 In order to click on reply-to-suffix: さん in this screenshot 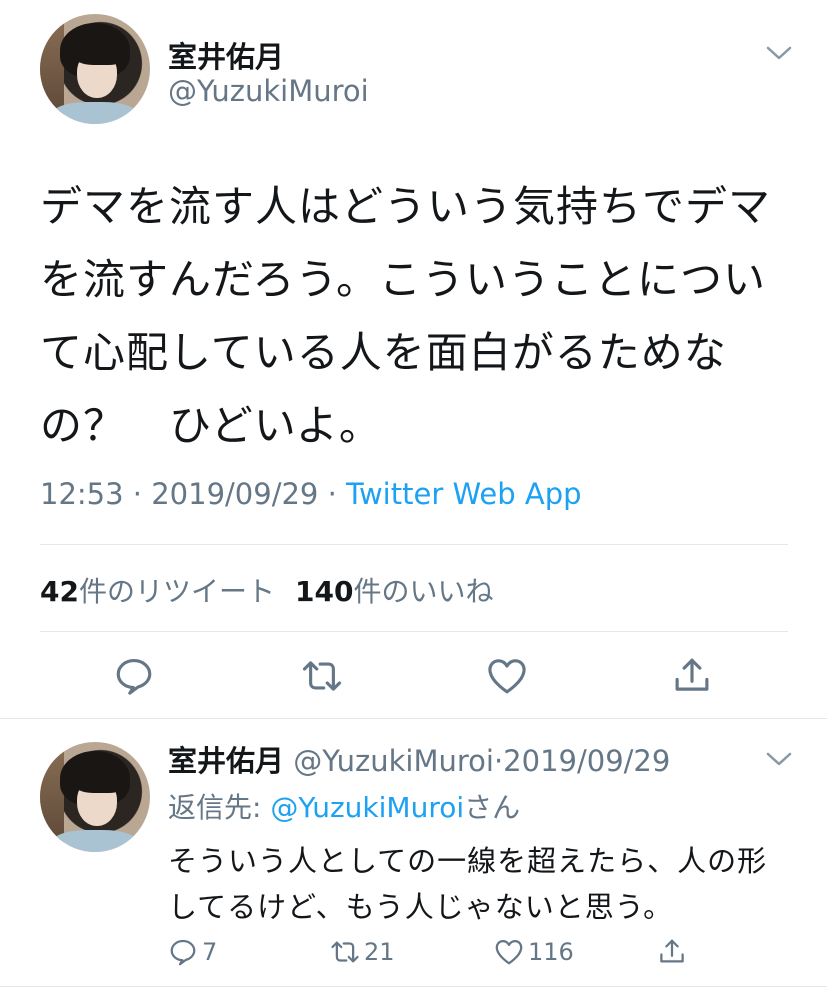, I will do `click(492, 807)`.